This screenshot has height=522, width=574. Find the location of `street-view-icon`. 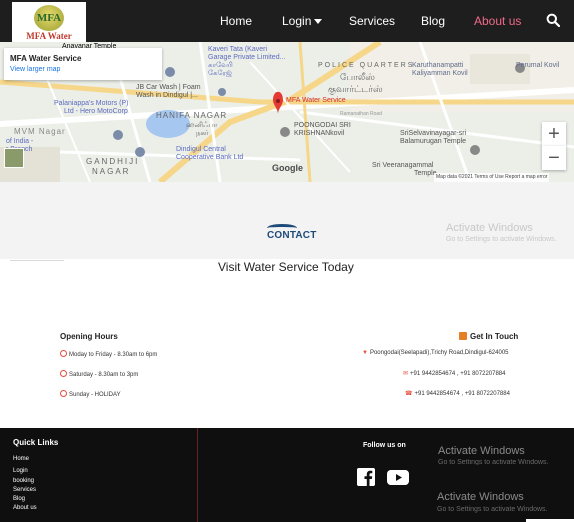

street-view-icon is located at coordinates (14, 158).